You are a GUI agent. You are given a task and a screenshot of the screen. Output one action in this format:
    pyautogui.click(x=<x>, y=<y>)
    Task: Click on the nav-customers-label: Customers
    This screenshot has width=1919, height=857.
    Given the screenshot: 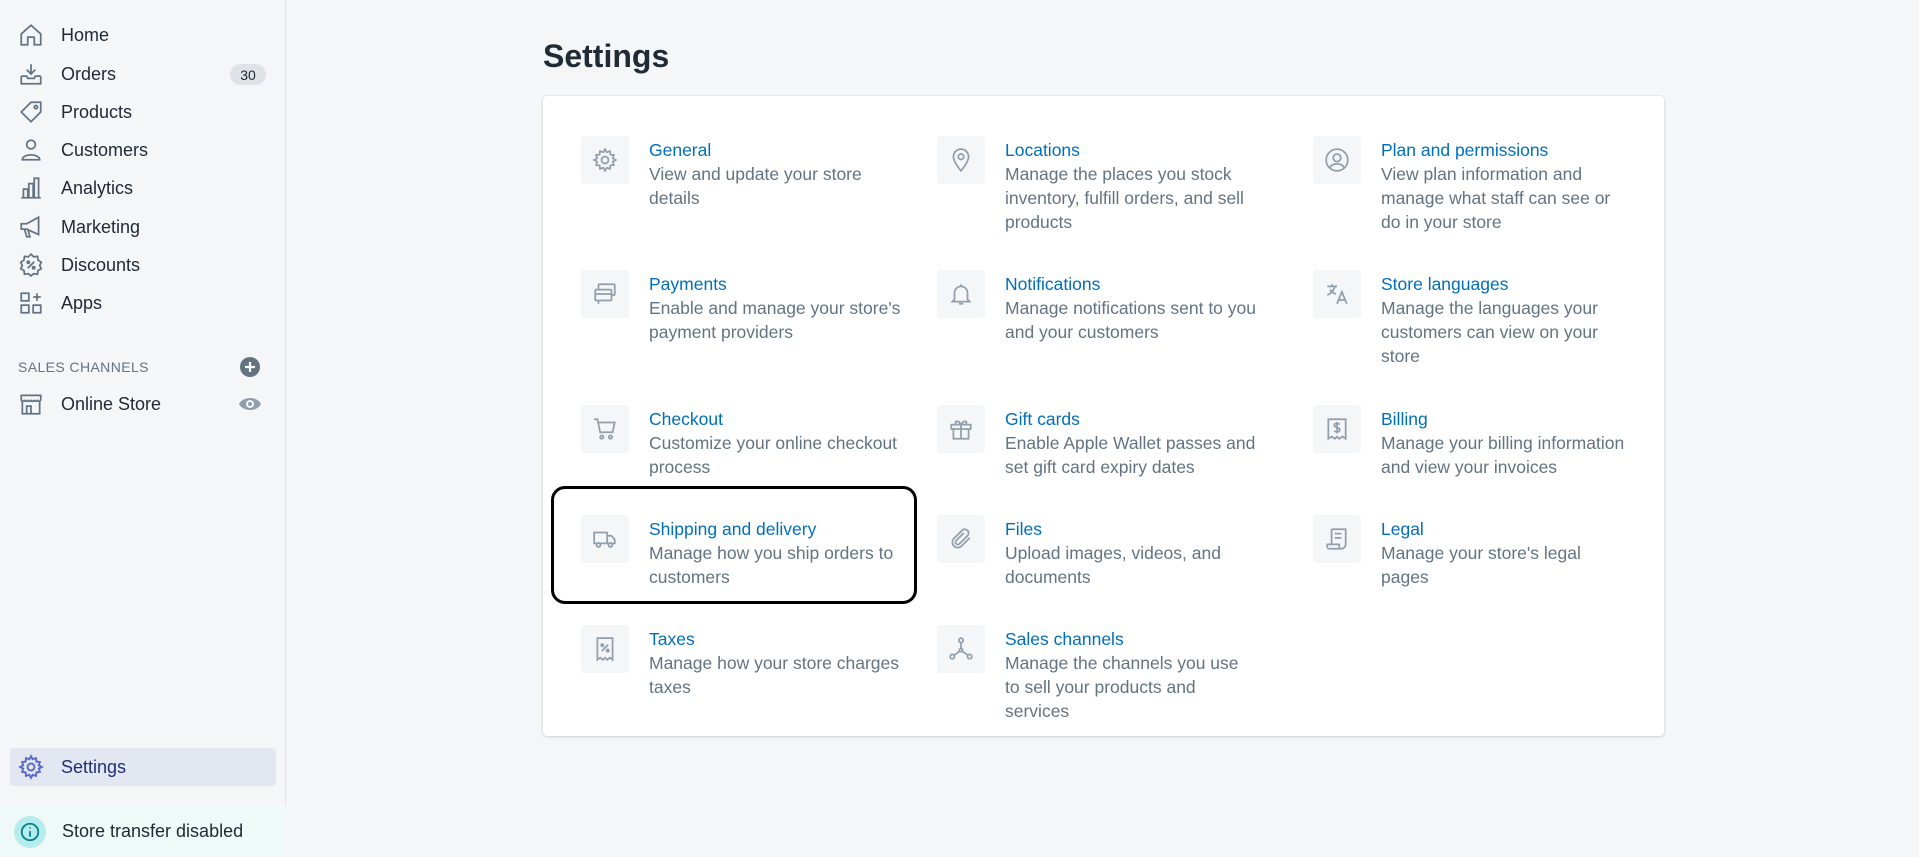 What is the action you would take?
    pyautogui.click(x=105, y=149)
    